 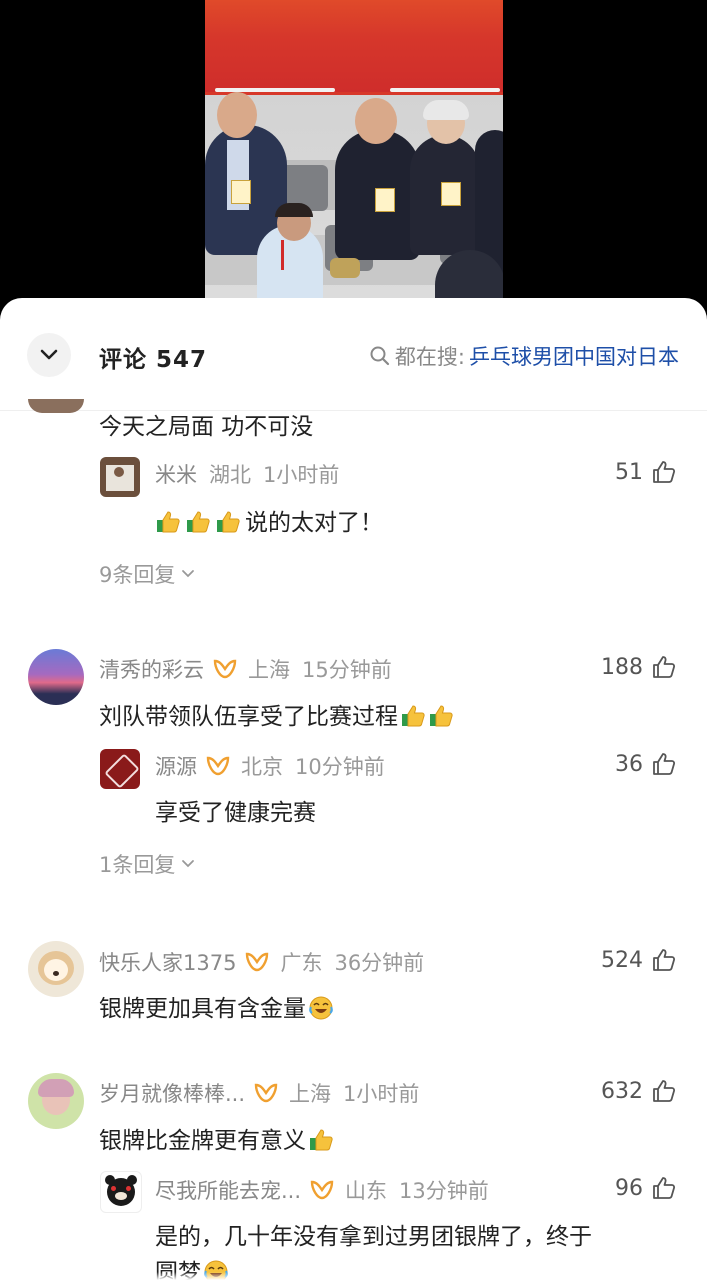 What do you see at coordinates (137, 865) in the screenshot?
I see `reply-count-label: 1条回复` at bounding box center [137, 865].